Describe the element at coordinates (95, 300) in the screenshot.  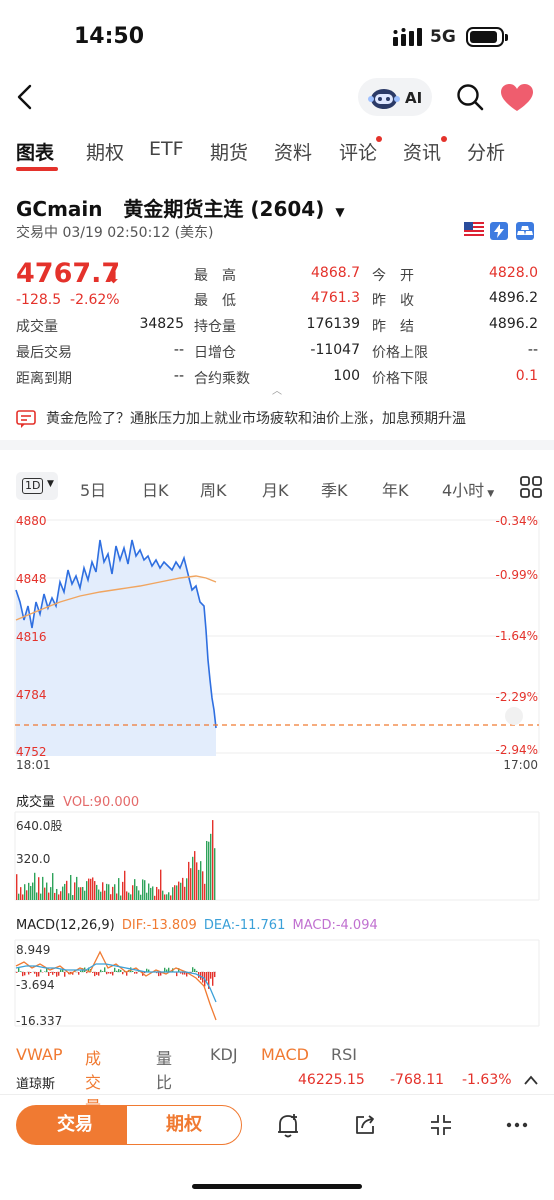
I see `change-percent: -2.62%` at that location.